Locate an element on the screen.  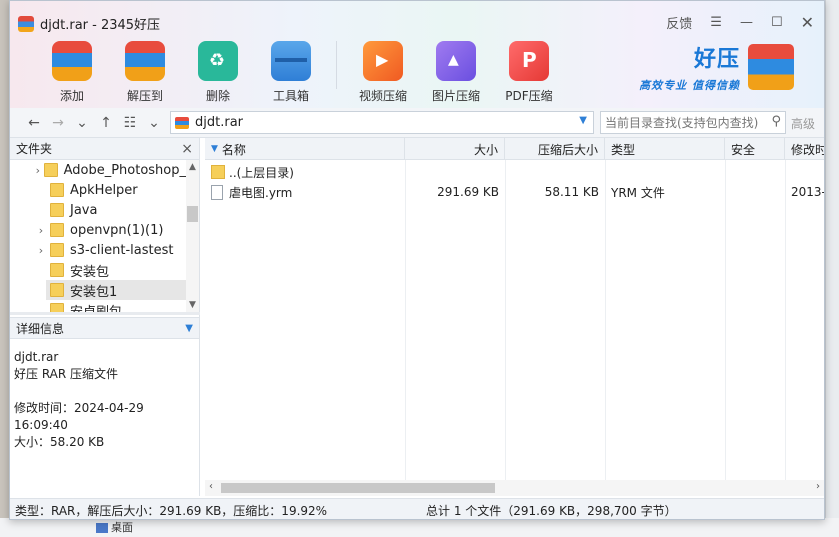
file-list-hscrollbar: ‹ › is located at coordinates (514, 488).